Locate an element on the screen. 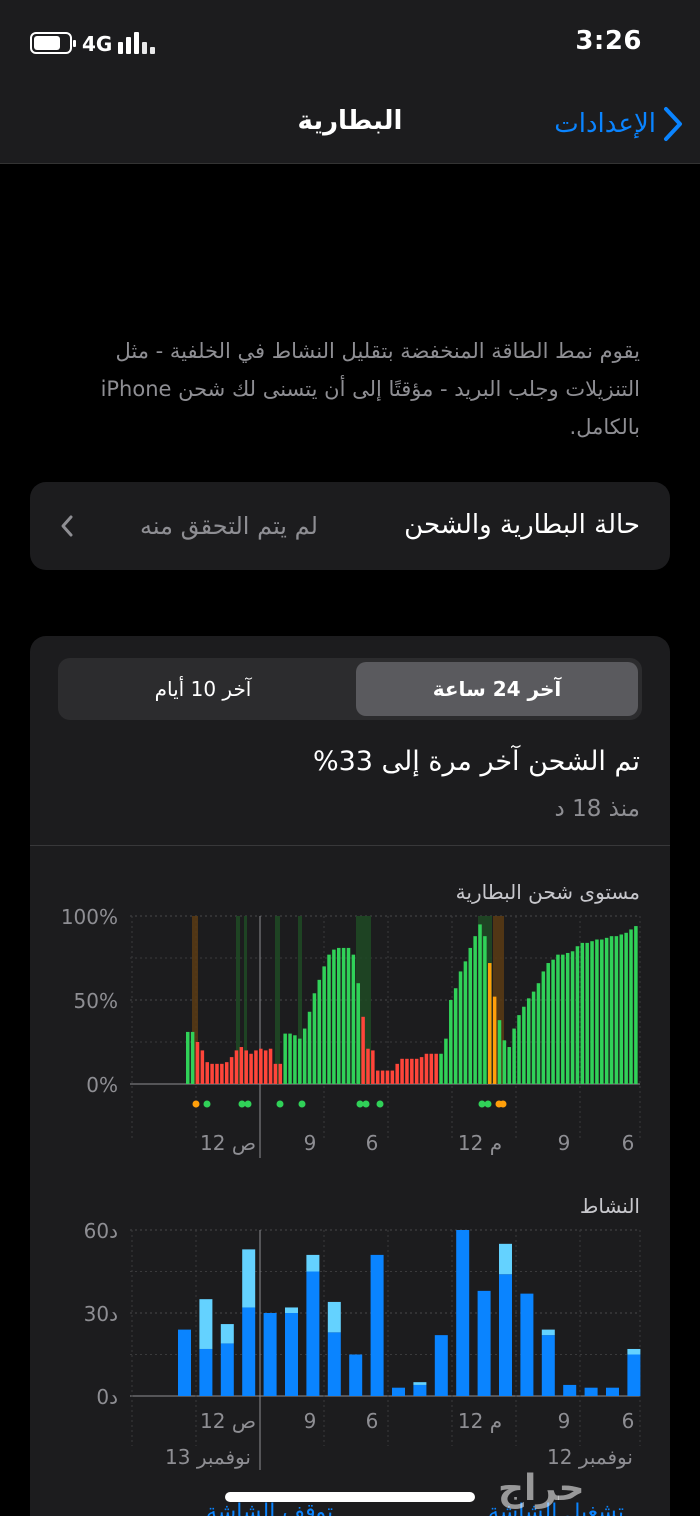 This screenshot has height=1516, width=700. activity-chart: 60د 30د 0د 6 9 12 م 6 9 12 ص 12 نوفمبر 13 نوفمبر is located at coordinates (362, 1344).